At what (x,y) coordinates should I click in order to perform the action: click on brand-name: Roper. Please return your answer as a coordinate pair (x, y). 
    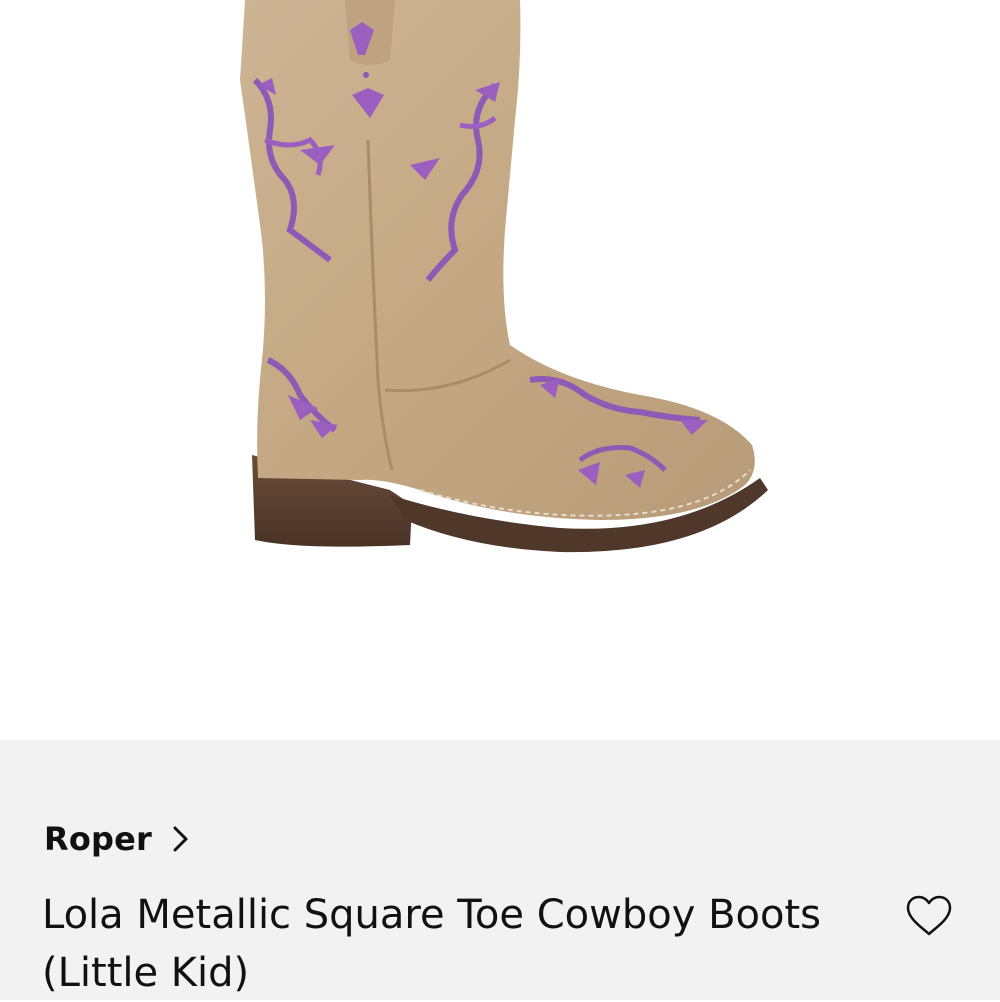
    Looking at the image, I should click on (98, 839).